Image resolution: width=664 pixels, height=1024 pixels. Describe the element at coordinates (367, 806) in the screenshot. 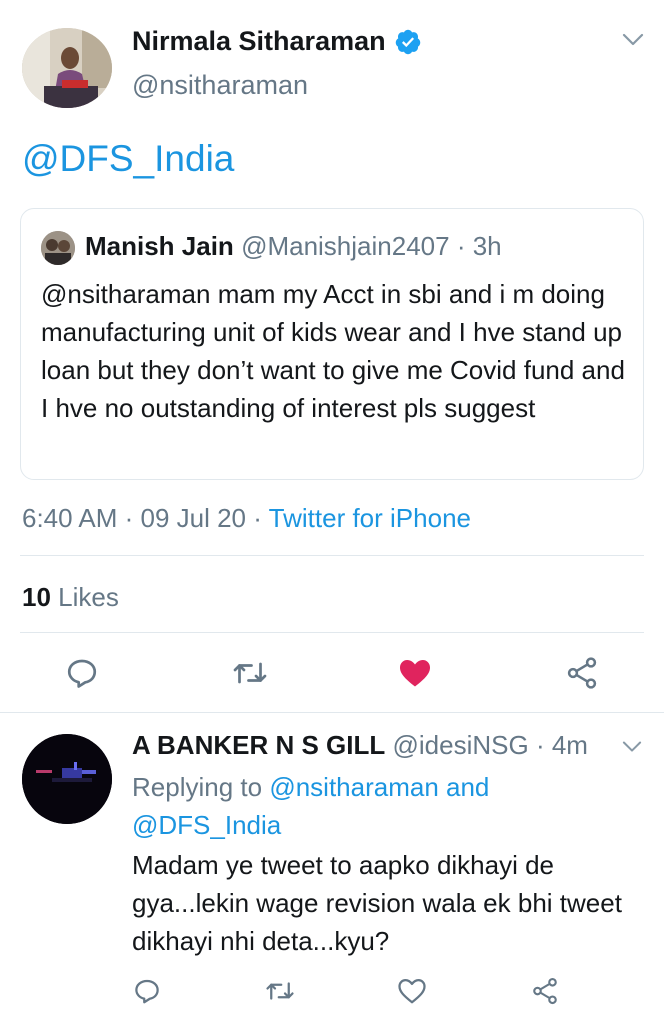

I see `replying-to: Replying to @nsitharaman and @DFS_India` at that location.